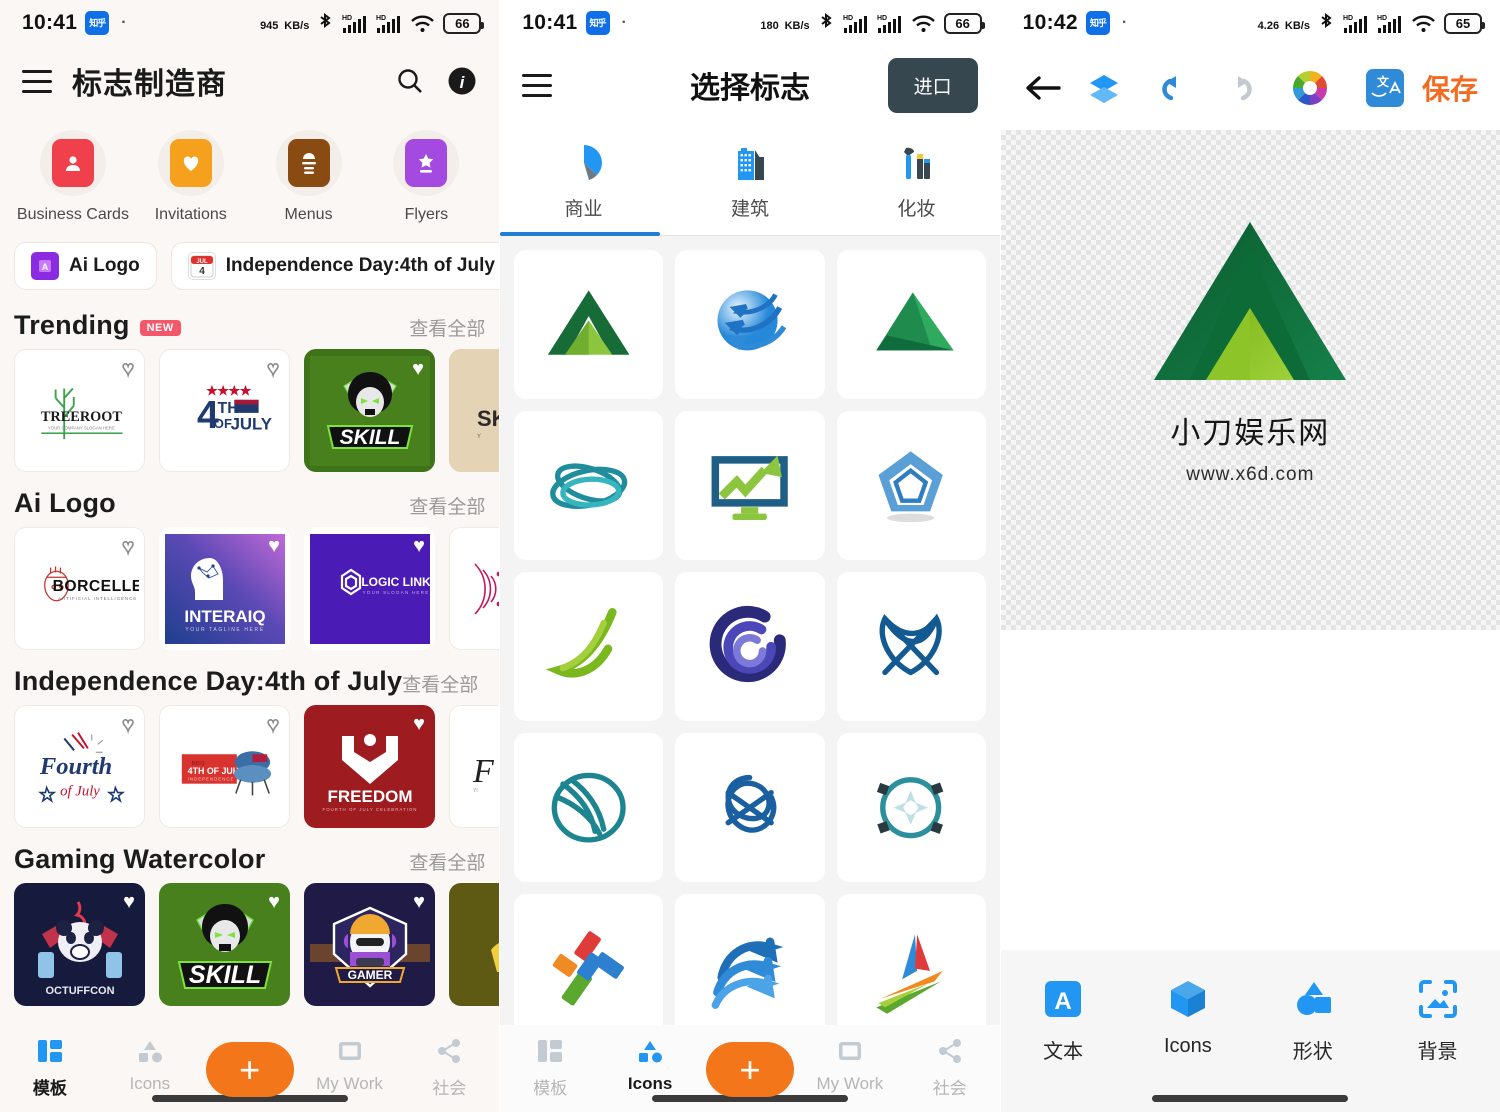 The height and width of the screenshot is (1112, 1500). I want to click on template-card: SK Y, so click(474, 410).